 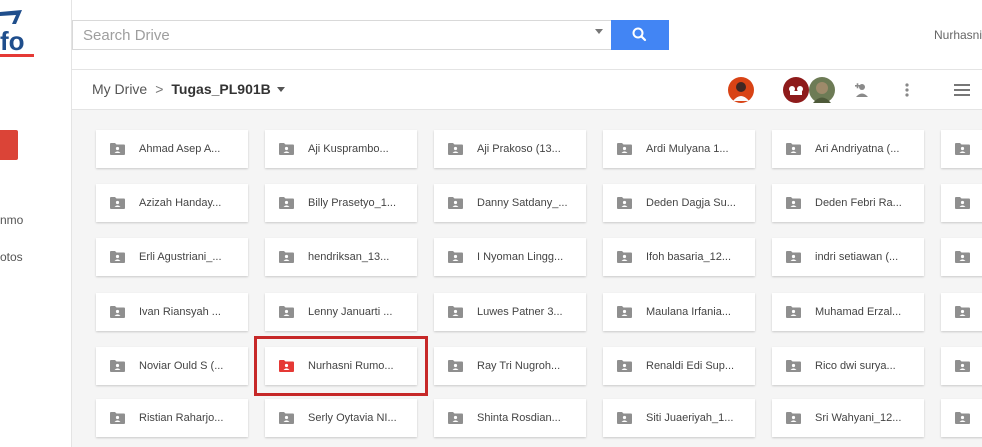 I want to click on breadcrumb-my-drive: My Drive, so click(x=119, y=89).